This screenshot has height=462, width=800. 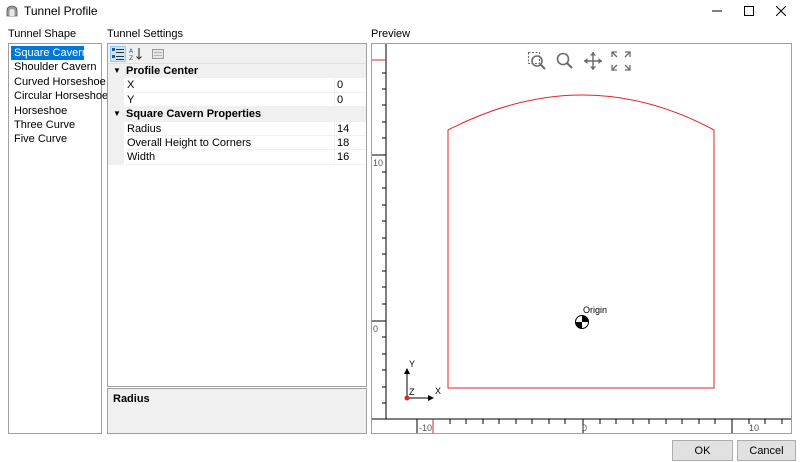 What do you see at coordinates (350, 100) in the screenshot?
I see `property-value-y: 0` at bounding box center [350, 100].